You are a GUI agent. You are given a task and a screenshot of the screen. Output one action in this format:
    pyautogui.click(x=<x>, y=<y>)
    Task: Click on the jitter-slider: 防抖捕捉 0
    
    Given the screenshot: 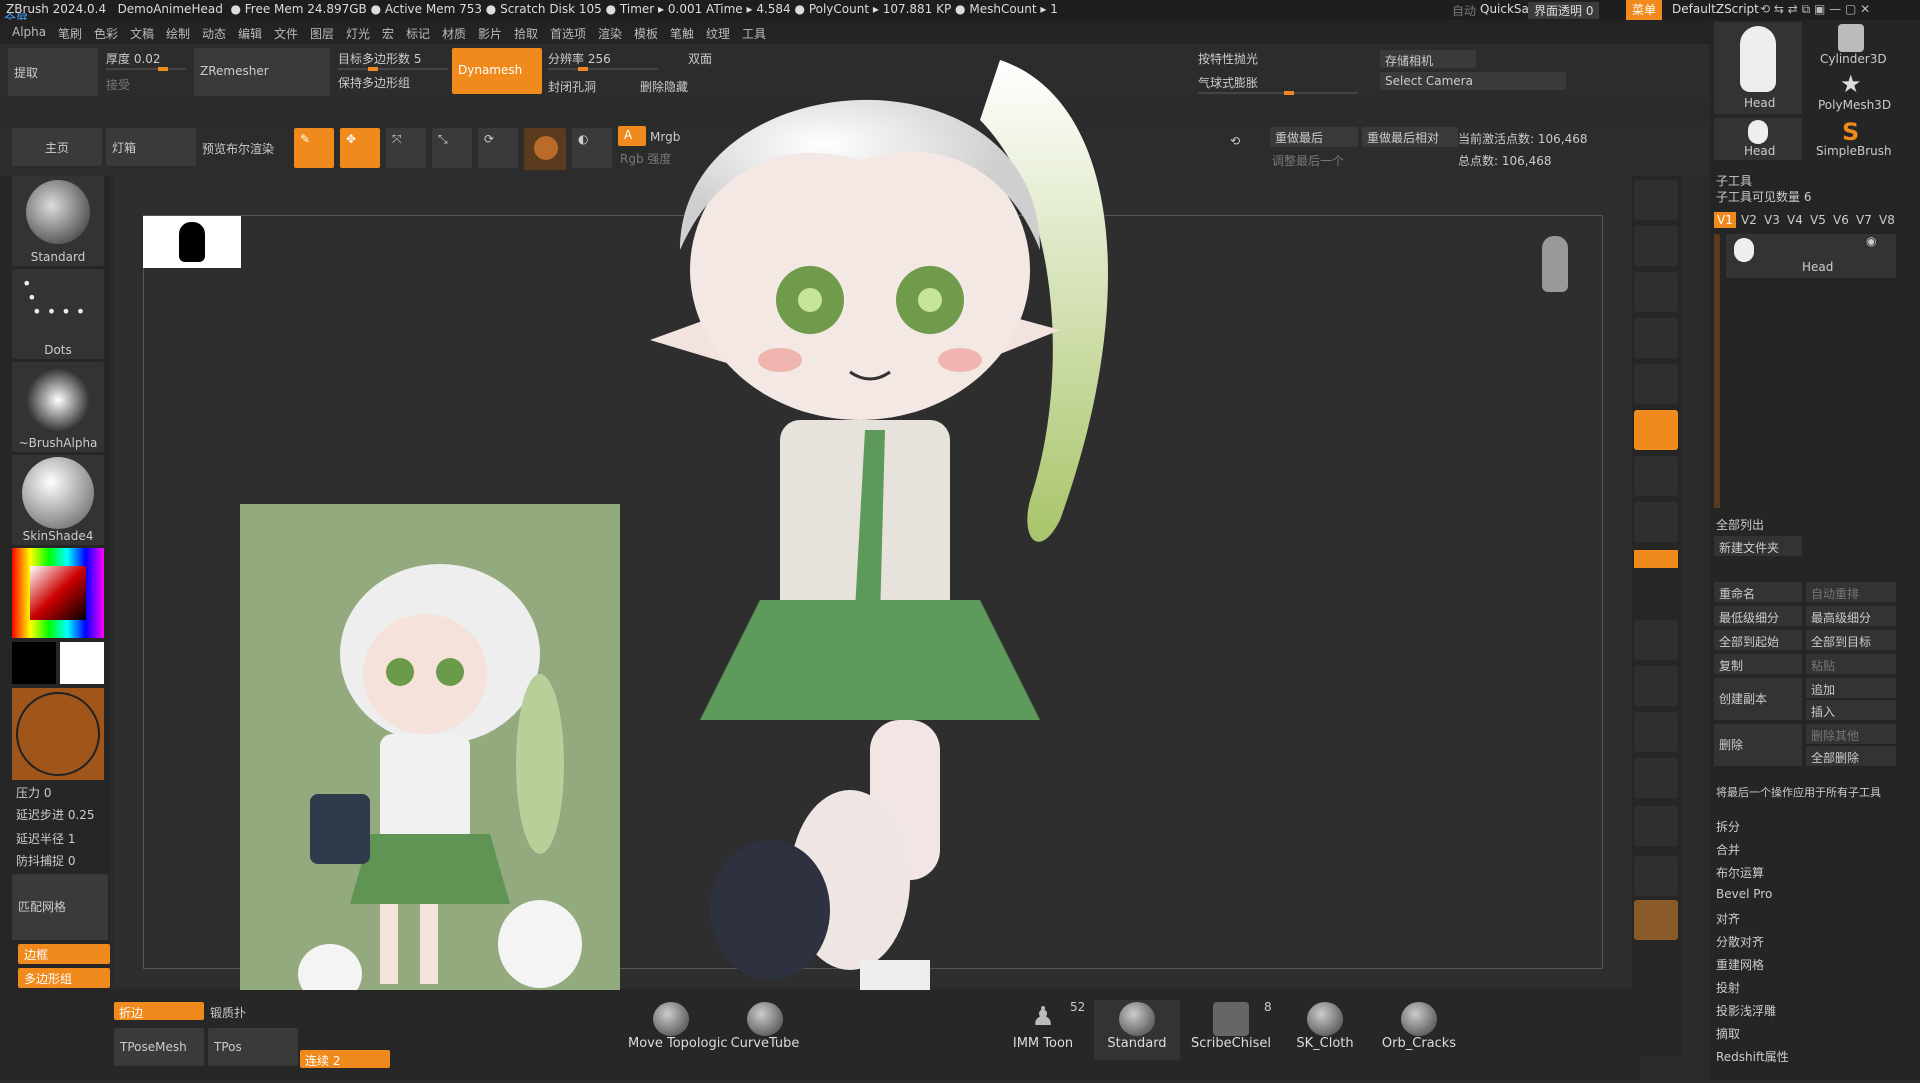 What is the action you would take?
    pyautogui.click(x=45, y=860)
    